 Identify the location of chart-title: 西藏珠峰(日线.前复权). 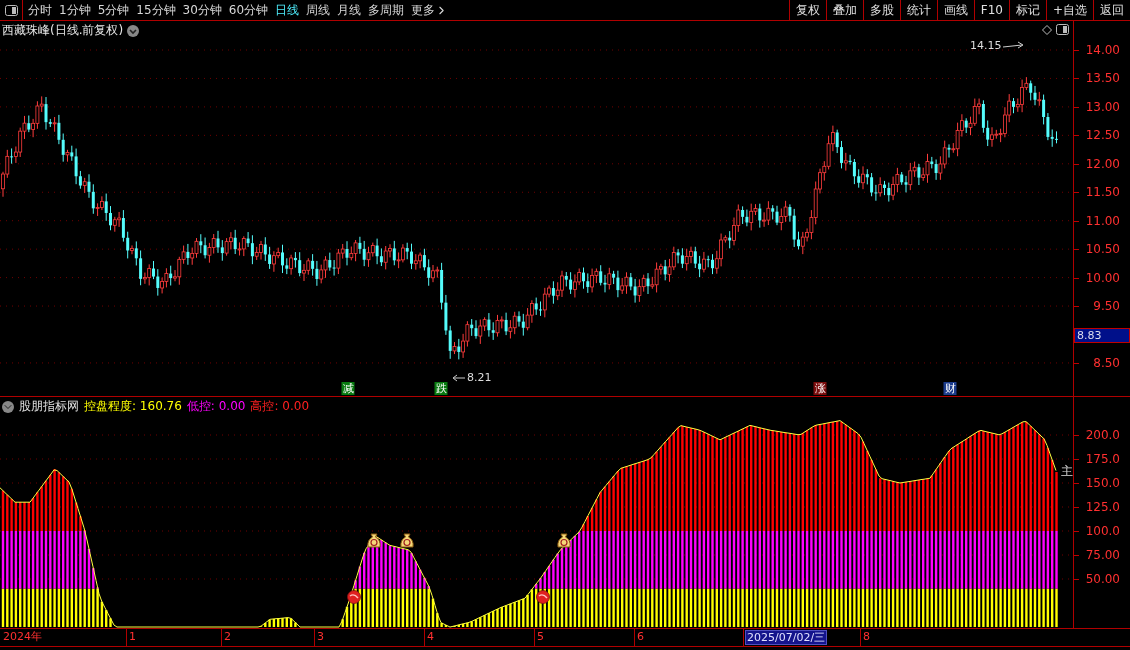
(63, 30).